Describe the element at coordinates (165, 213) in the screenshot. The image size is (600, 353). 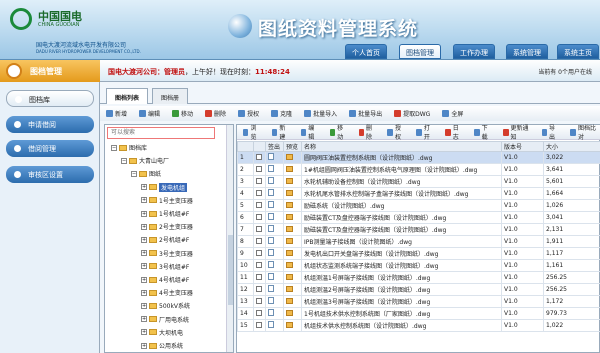
I see `tree-node: +1号机组#F` at that location.